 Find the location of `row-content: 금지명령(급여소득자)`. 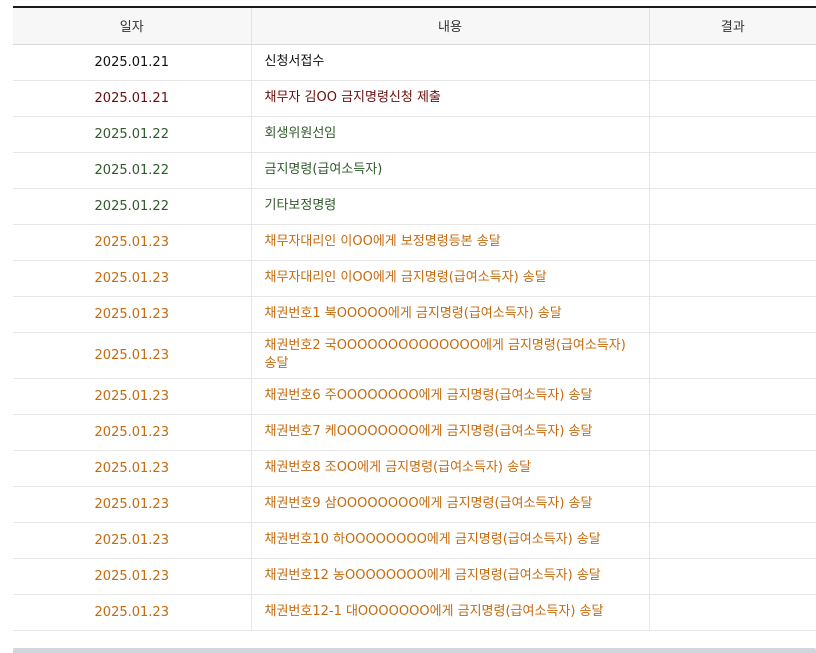

row-content: 금지명령(급여소득자) is located at coordinates (323, 169).